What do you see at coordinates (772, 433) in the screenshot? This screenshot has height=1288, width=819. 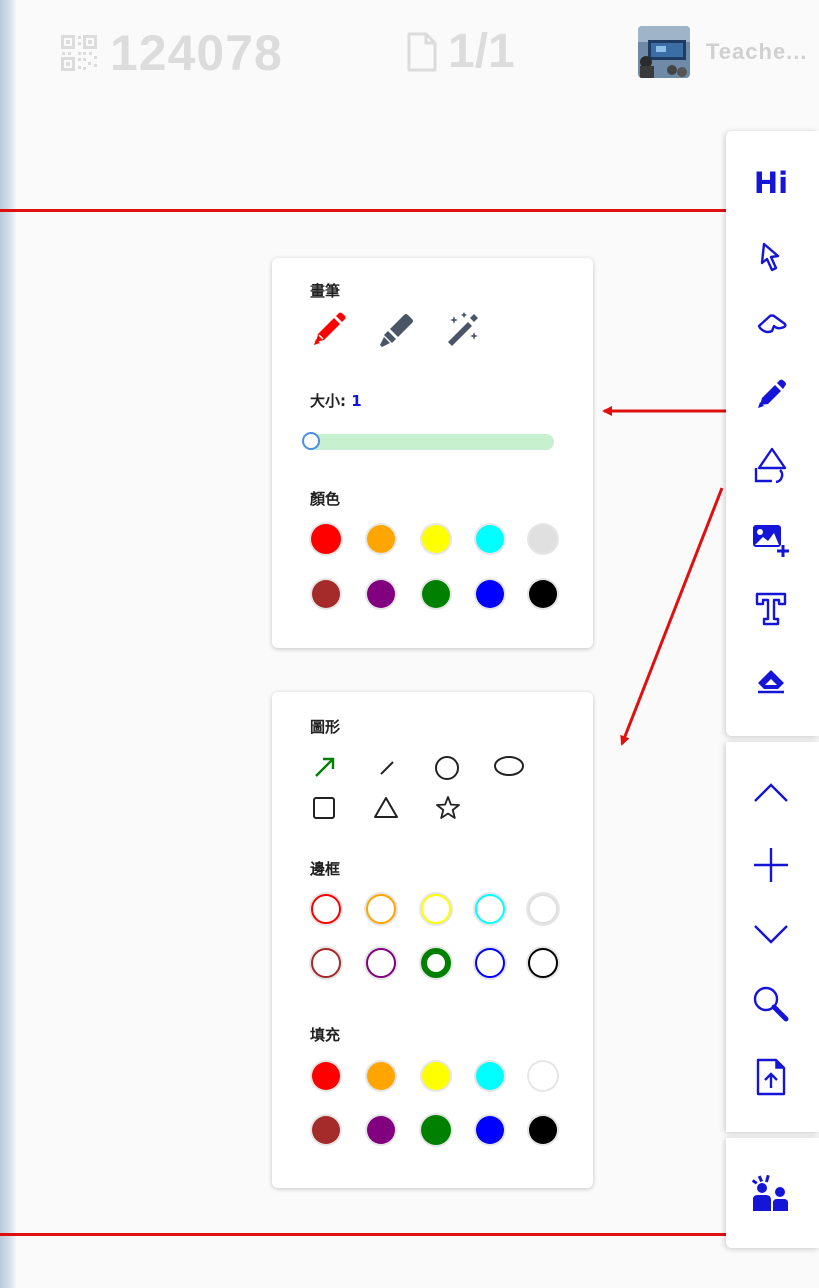 I see `tools-toolbar` at bounding box center [772, 433].